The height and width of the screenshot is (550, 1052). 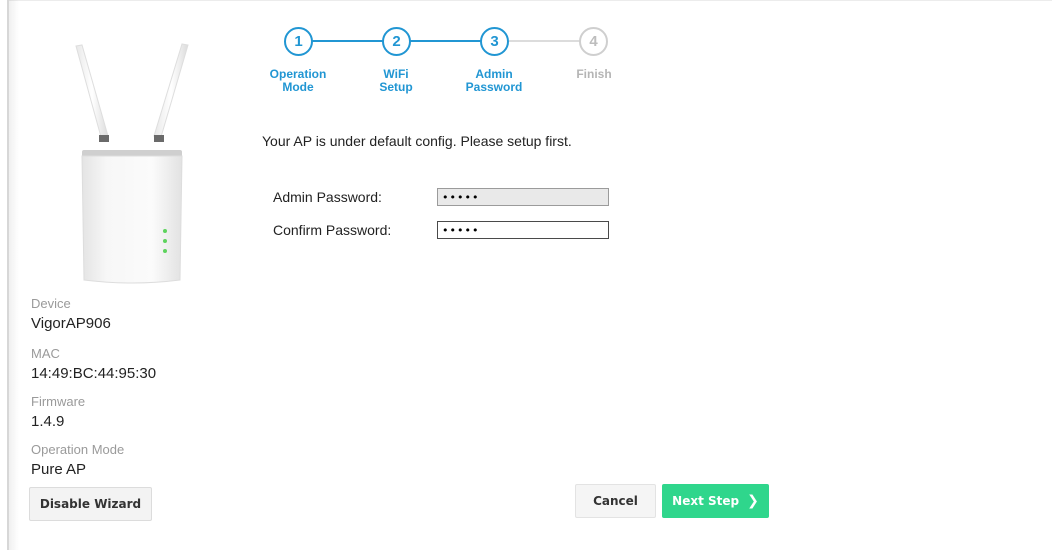 I want to click on step-2-circle: 2, so click(x=396, y=41).